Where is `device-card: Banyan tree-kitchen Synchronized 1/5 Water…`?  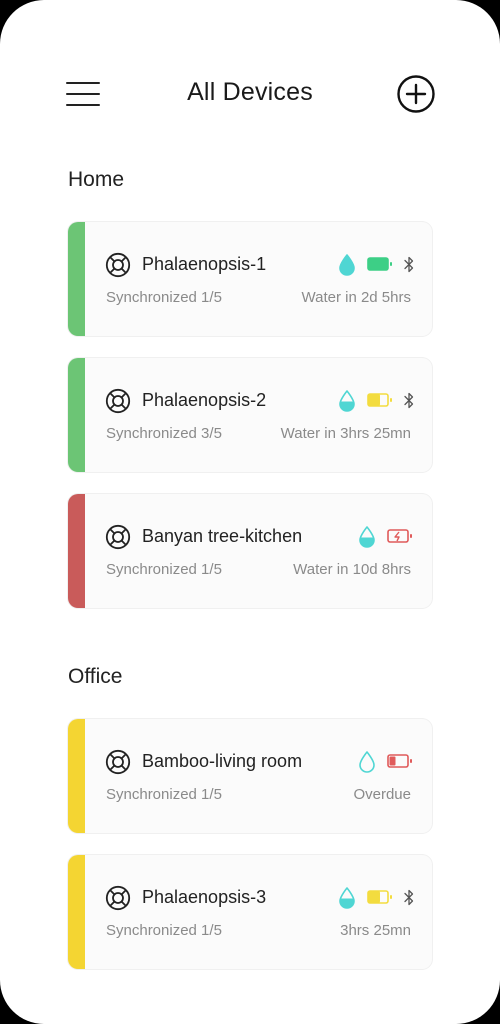
device-card: Banyan tree-kitchen Synchronized 1/5 Water… is located at coordinates (250, 551).